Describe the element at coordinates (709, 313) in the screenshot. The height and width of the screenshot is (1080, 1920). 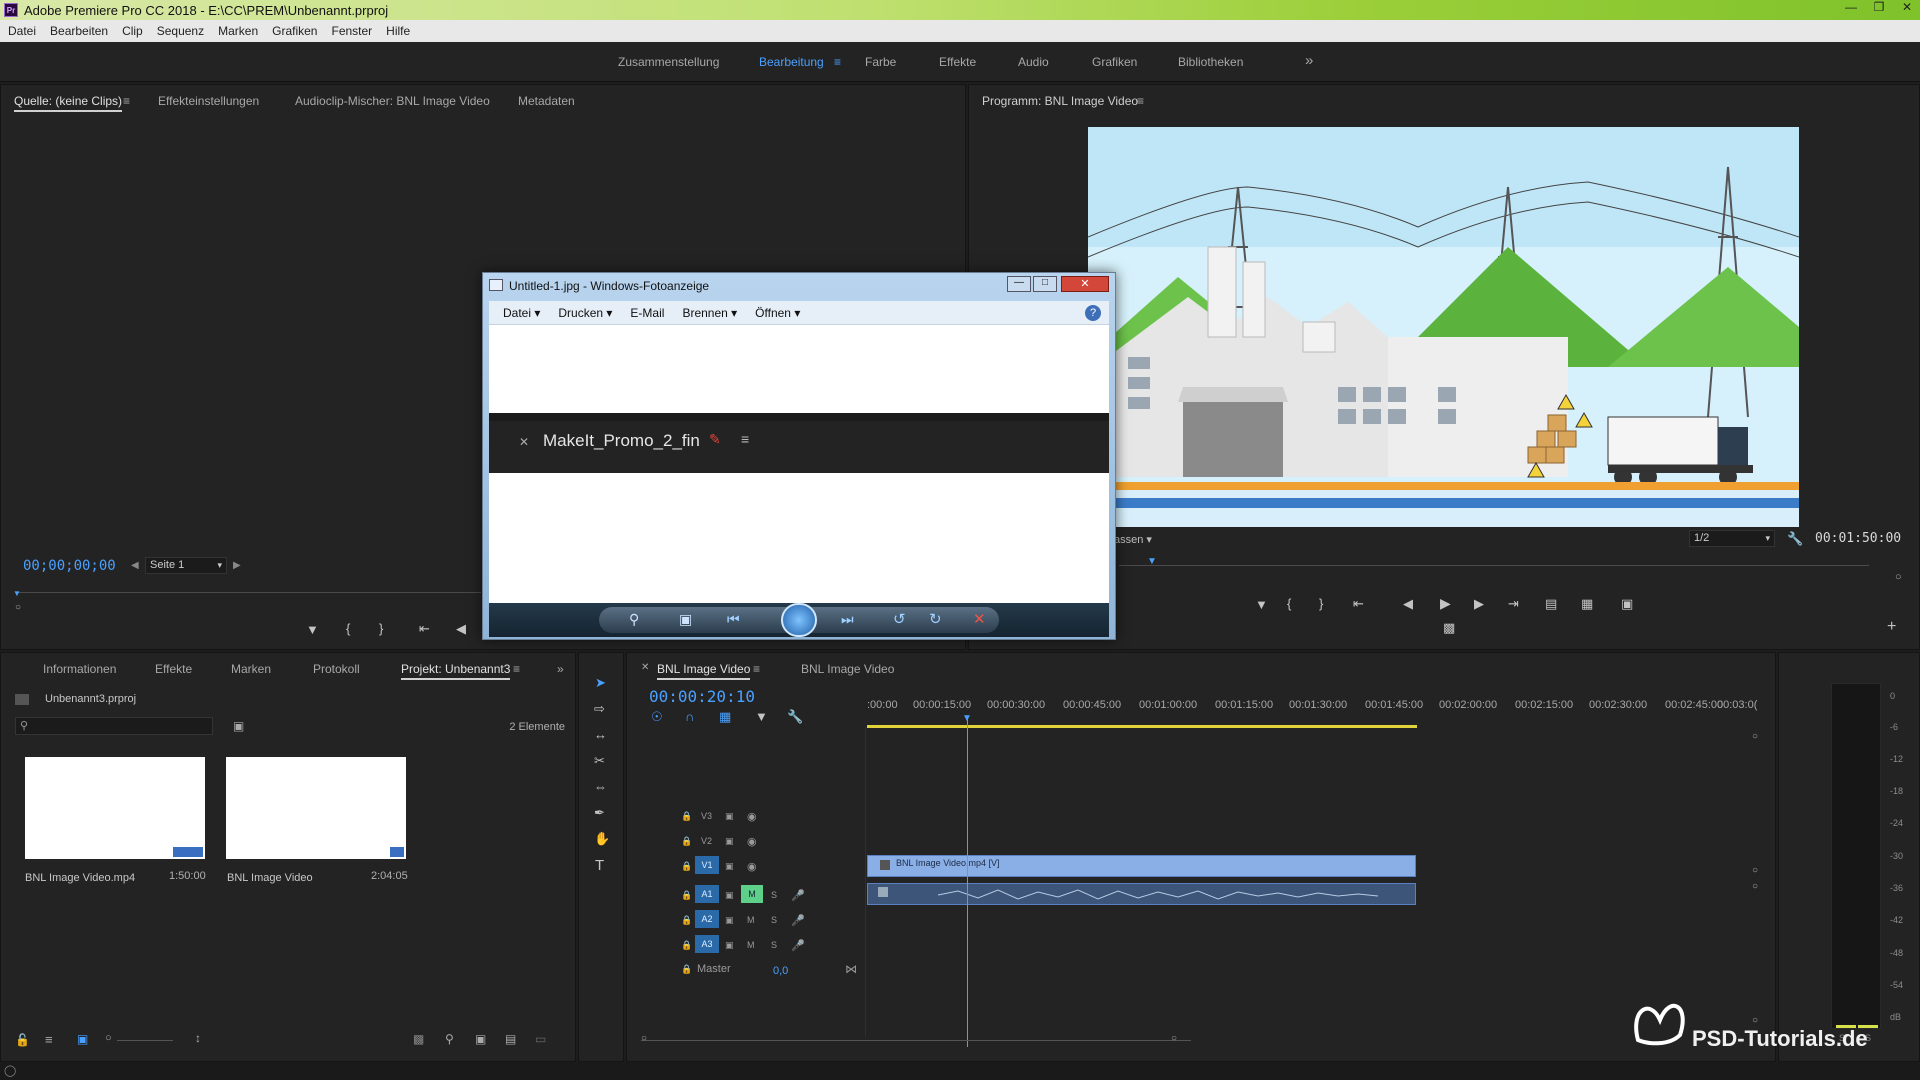
I see `photo-menu-brennen: Brennen ▾` at that location.